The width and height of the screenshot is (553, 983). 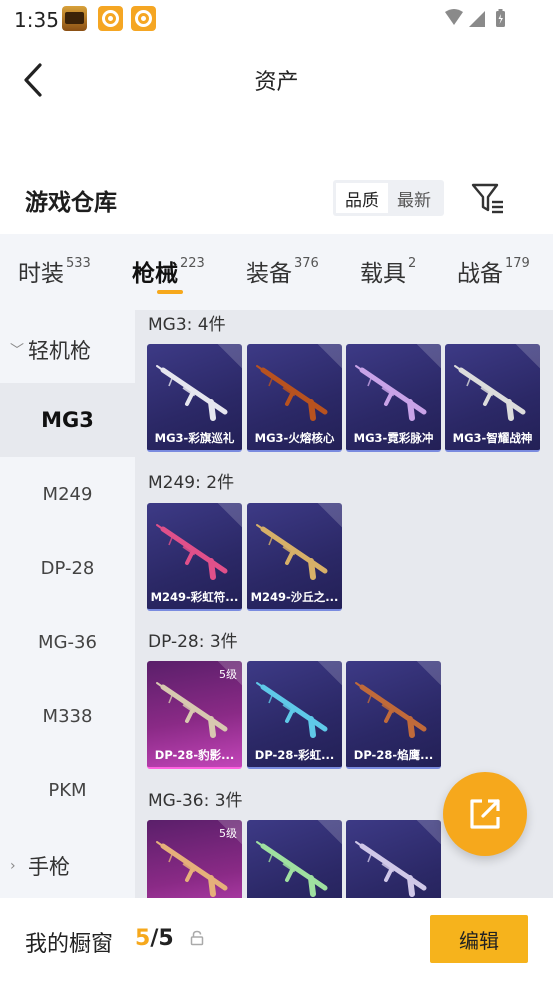 What do you see at coordinates (276, 19) in the screenshot?
I see `status-bar: 1:35` at bounding box center [276, 19].